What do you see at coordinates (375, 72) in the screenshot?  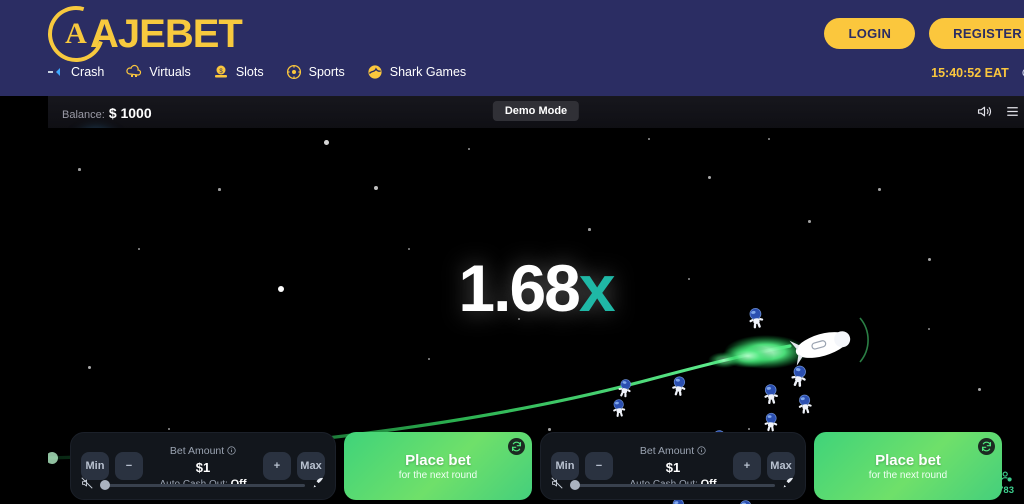 I see `shark-games-icon` at bounding box center [375, 72].